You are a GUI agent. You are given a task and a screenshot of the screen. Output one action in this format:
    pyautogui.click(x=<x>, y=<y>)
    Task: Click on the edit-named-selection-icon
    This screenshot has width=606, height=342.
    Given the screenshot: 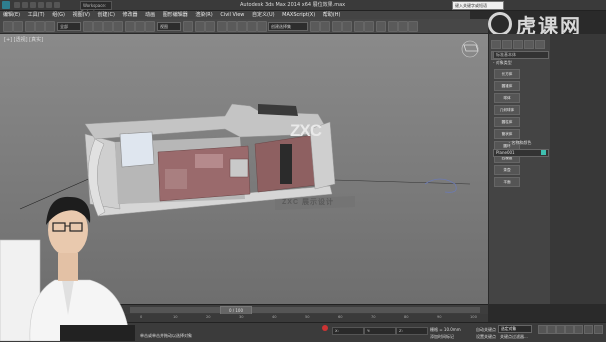 What is the action you would take?
    pyautogui.click(x=262, y=26)
    